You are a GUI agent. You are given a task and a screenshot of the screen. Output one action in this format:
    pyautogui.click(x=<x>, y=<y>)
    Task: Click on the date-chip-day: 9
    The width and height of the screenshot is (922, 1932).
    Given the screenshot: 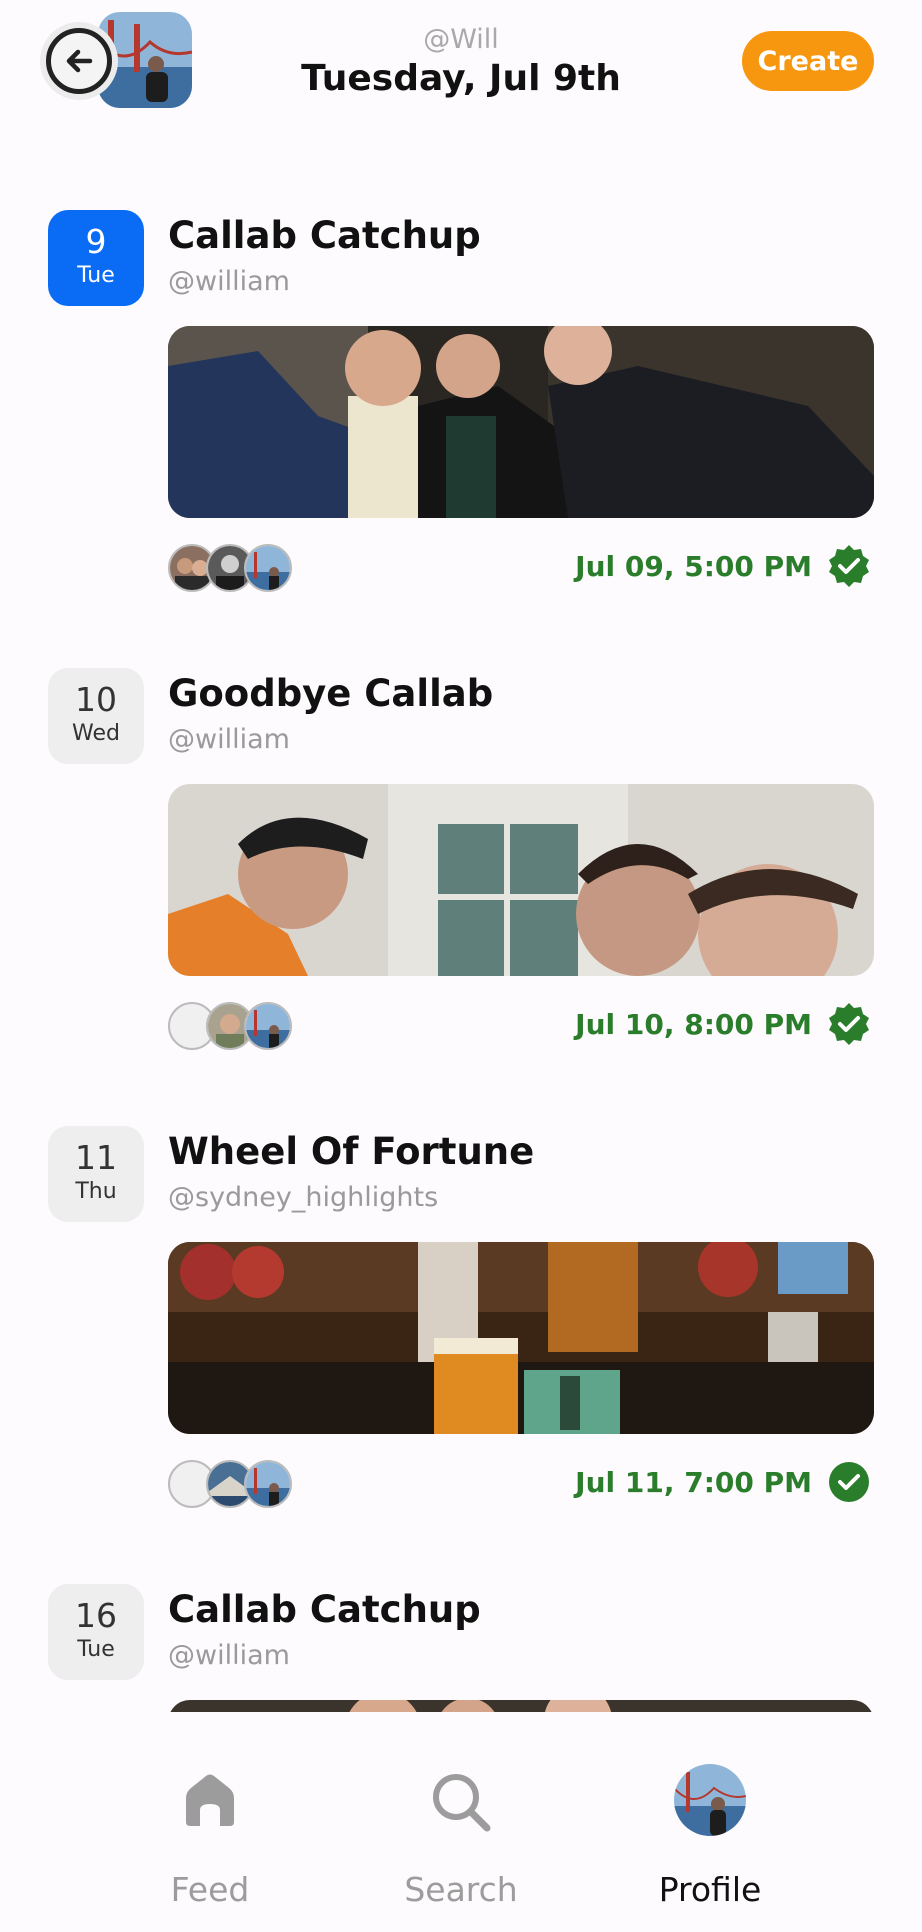 What is the action you would take?
    pyautogui.click(x=96, y=241)
    